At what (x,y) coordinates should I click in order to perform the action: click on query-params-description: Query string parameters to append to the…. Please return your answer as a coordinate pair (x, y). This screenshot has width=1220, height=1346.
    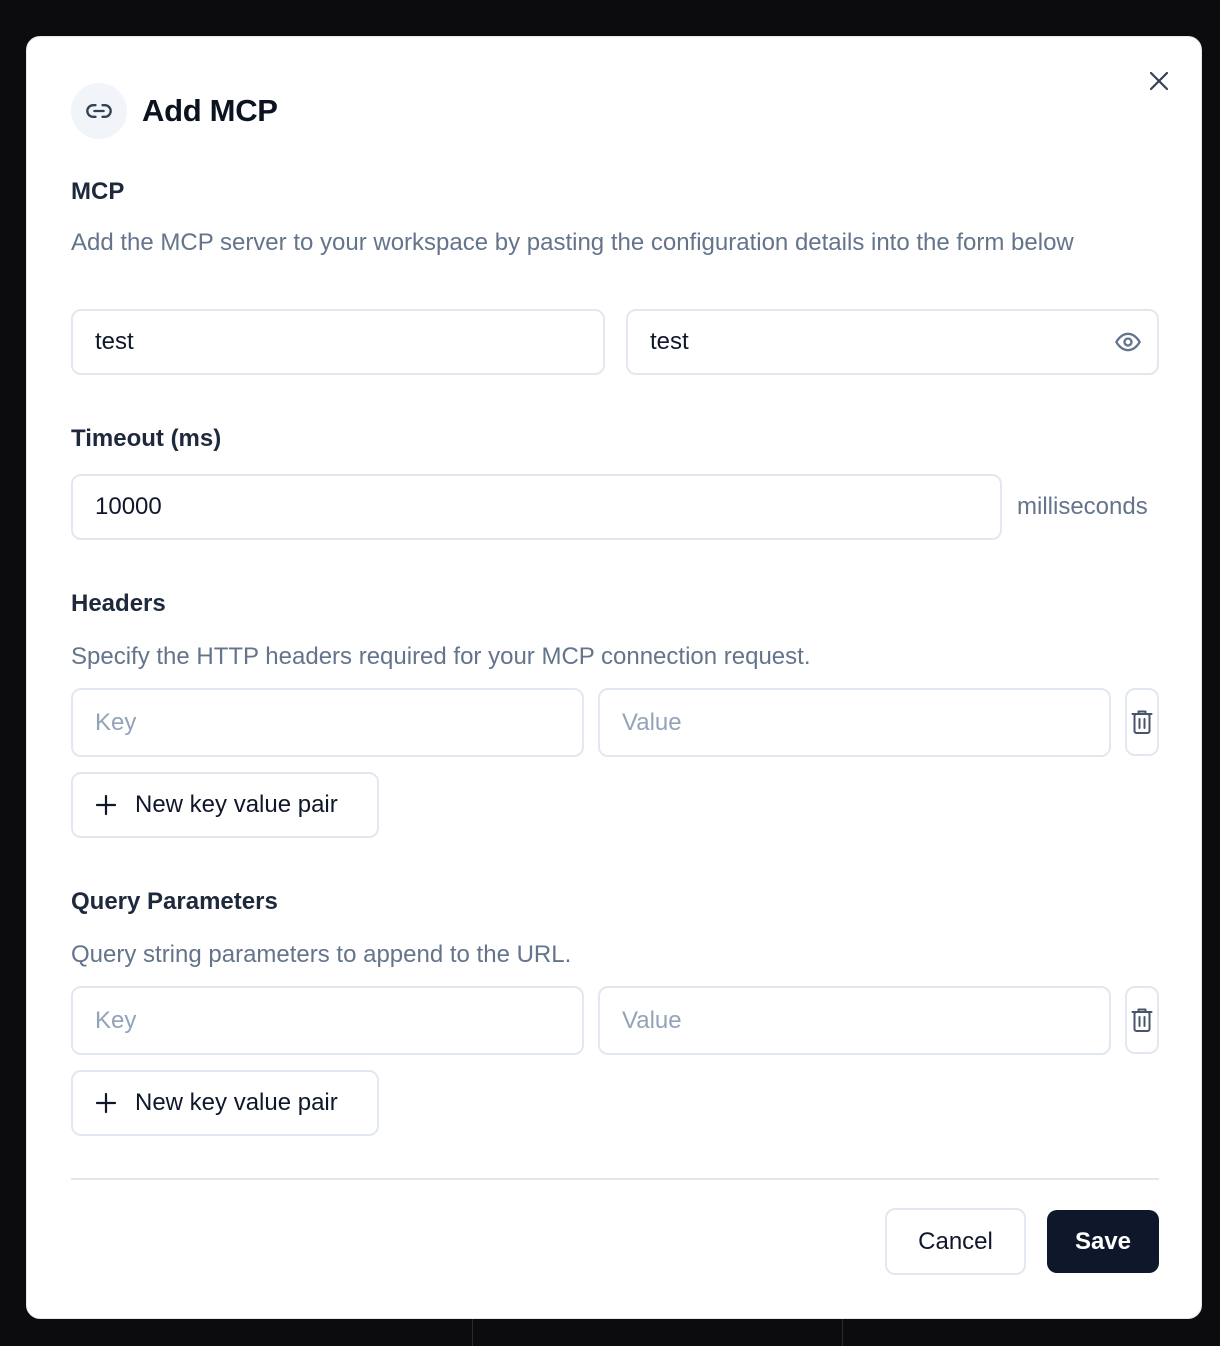
    Looking at the image, I should click on (321, 954).